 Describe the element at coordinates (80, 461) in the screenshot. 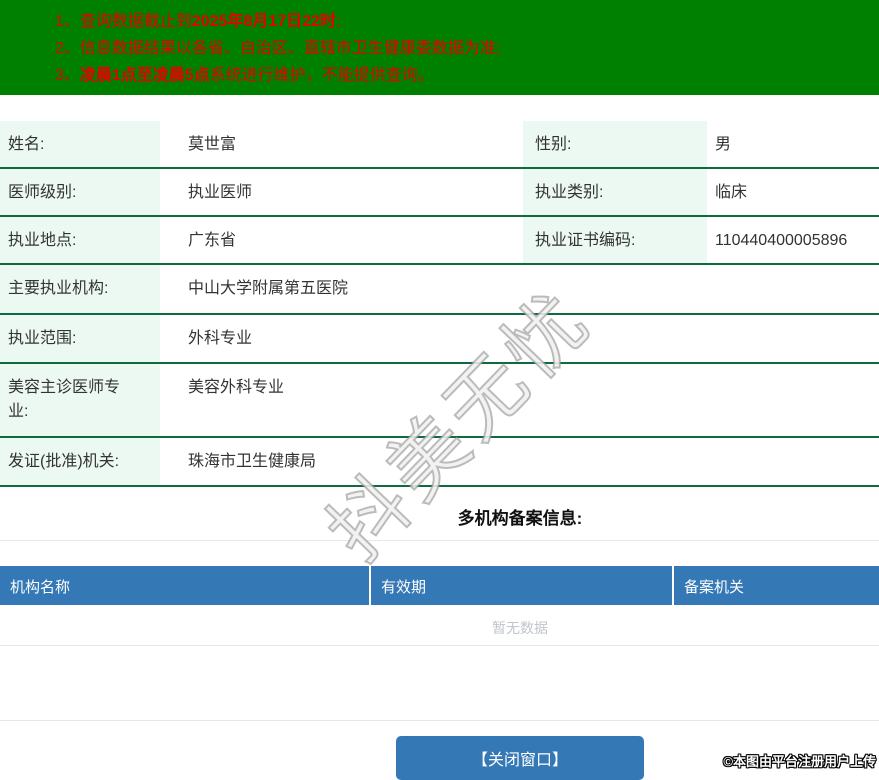

I see `issuing-authority-label: 发证(批准)机关:` at that location.